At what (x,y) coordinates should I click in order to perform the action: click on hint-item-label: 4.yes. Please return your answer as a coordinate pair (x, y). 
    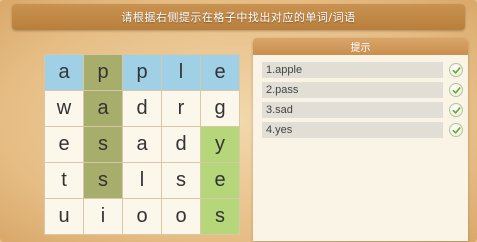
    Looking at the image, I should click on (279, 130).